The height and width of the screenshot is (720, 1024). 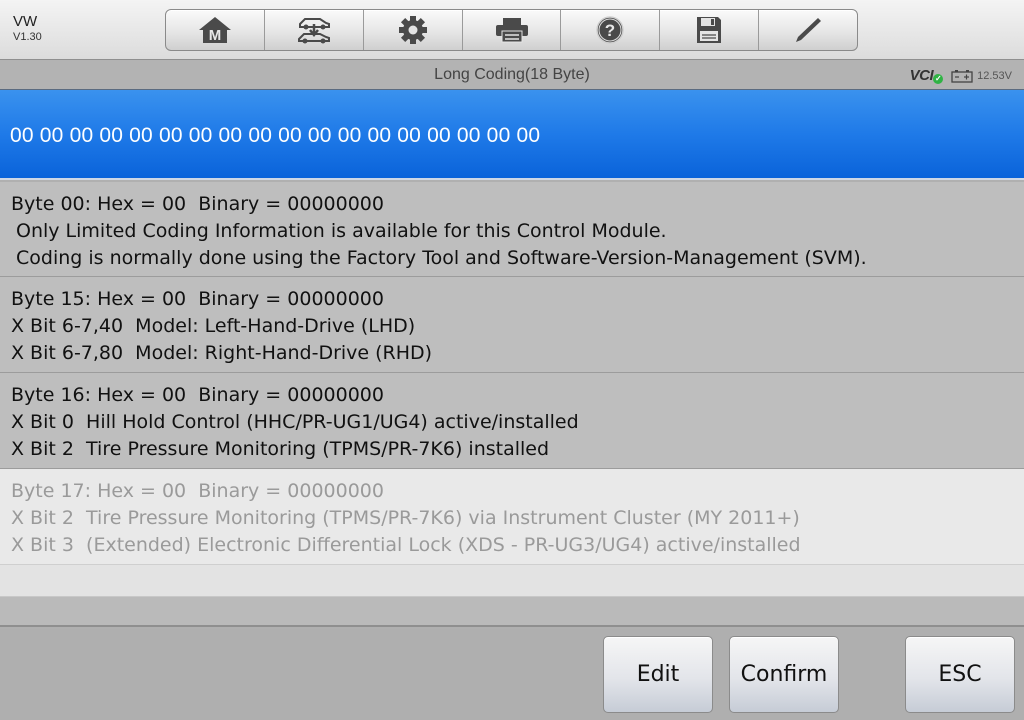 What do you see at coordinates (512, 674) in the screenshot?
I see `footer-bar: Edit Confirm ESC` at bounding box center [512, 674].